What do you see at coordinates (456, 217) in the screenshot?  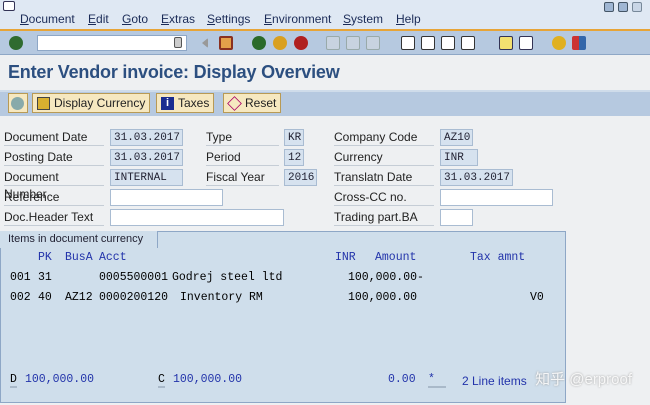 I see `trading-part-field` at bounding box center [456, 217].